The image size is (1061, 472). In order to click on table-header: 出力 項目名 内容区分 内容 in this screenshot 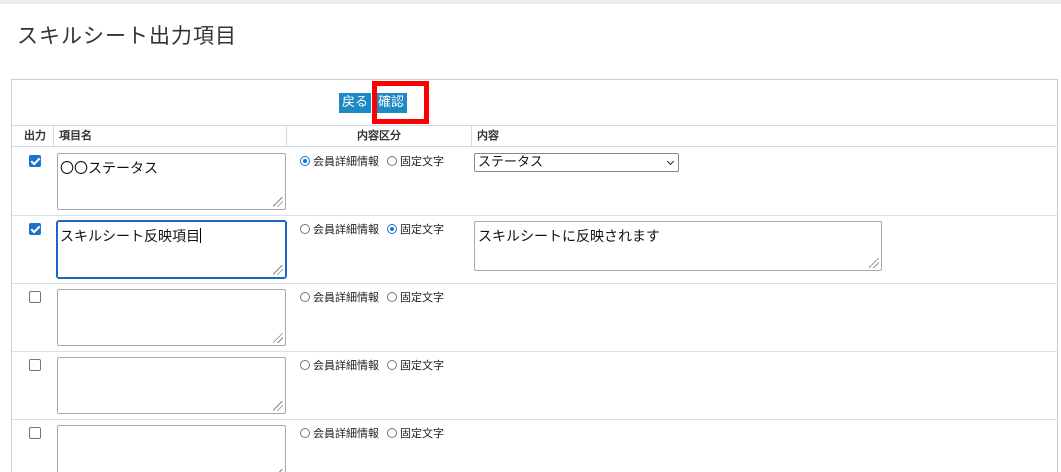, I will do `click(534, 136)`.